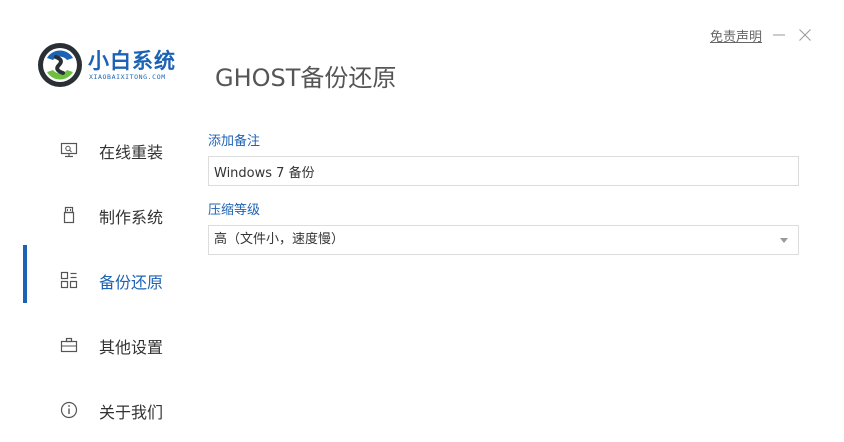 The image size is (844, 442). Describe the element at coordinates (131, 152) in the screenshot. I see `sidebar-item-label: 在线重装` at that location.